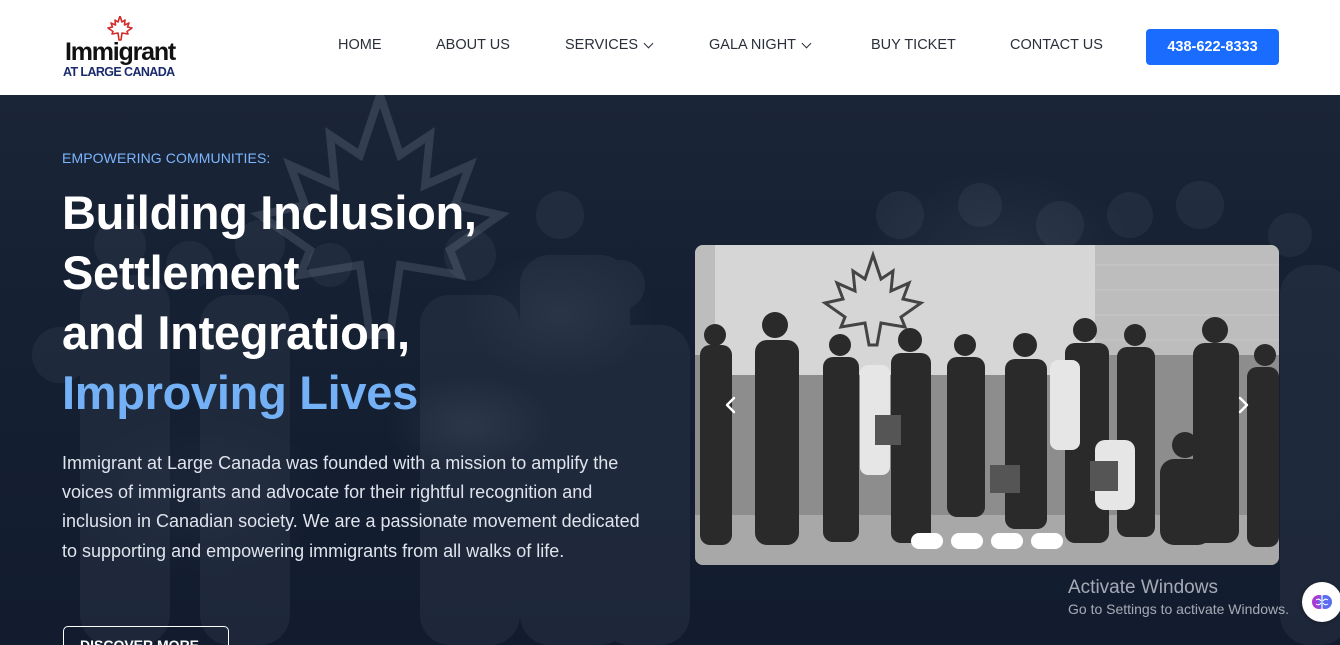 This screenshot has height=645, width=1340. I want to click on nav-item-buy-ticket: BUY TICKET, so click(913, 45).